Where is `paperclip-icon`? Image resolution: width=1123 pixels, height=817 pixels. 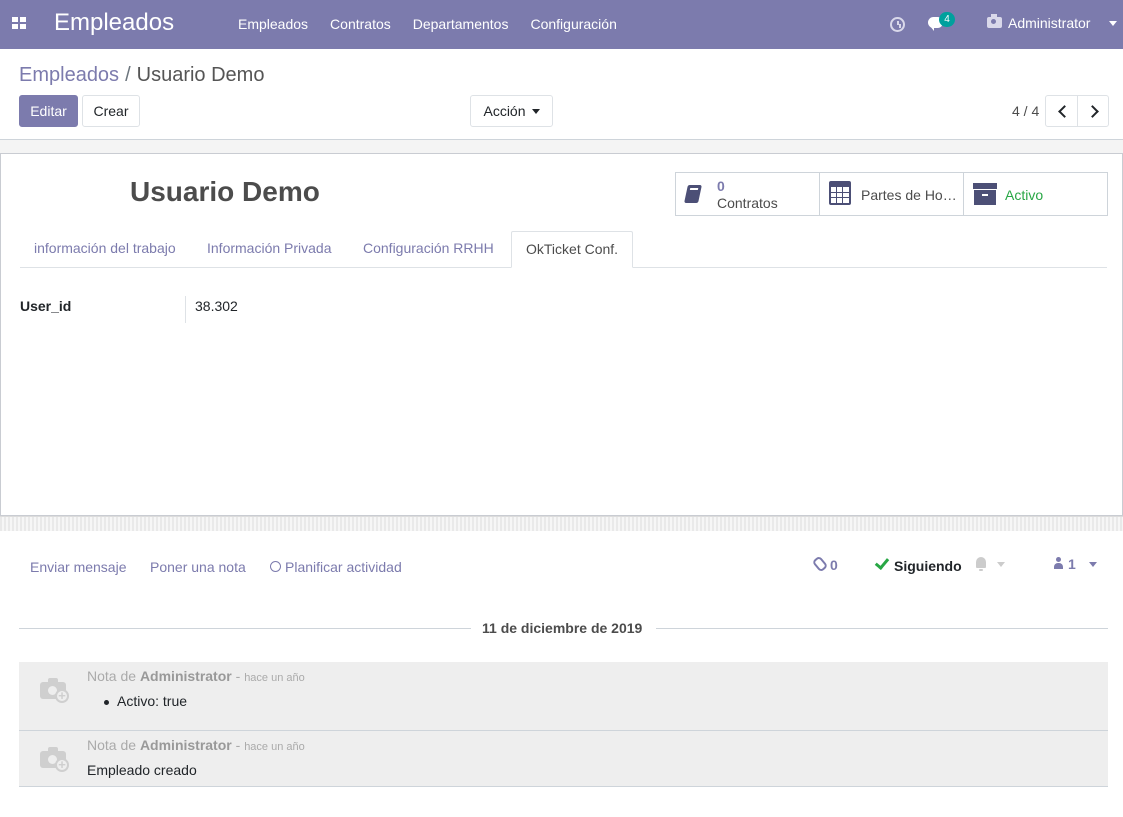
paperclip-icon is located at coordinates (820, 564).